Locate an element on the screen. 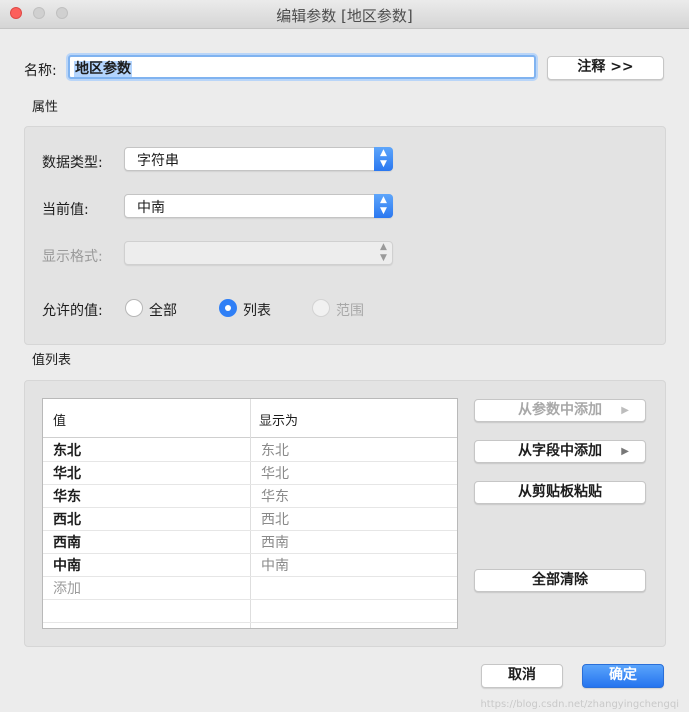  display-cell: 华东 is located at coordinates (275, 496).